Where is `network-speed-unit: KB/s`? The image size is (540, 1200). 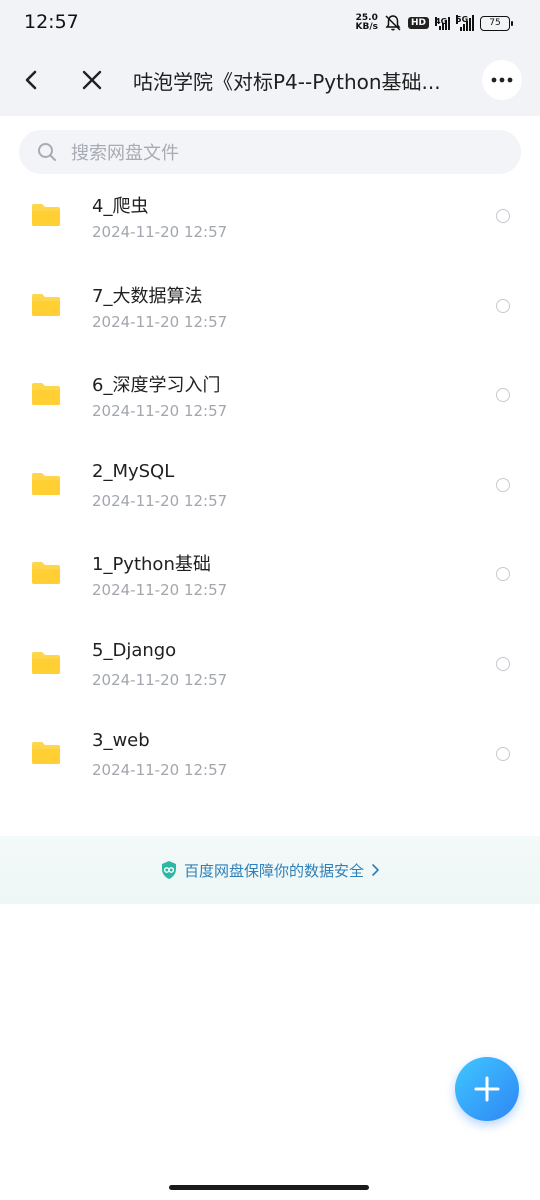 network-speed-unit: KB/s is located at coordinates (366, 27).